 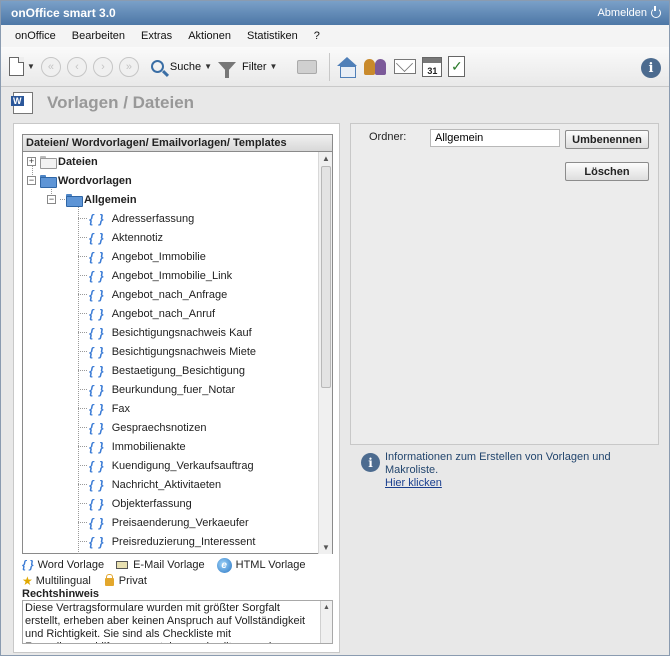 What do you see at coordinates (317, 36) in the screenshot?
I see `menu-help: ?` at bounding box center [317, 36].